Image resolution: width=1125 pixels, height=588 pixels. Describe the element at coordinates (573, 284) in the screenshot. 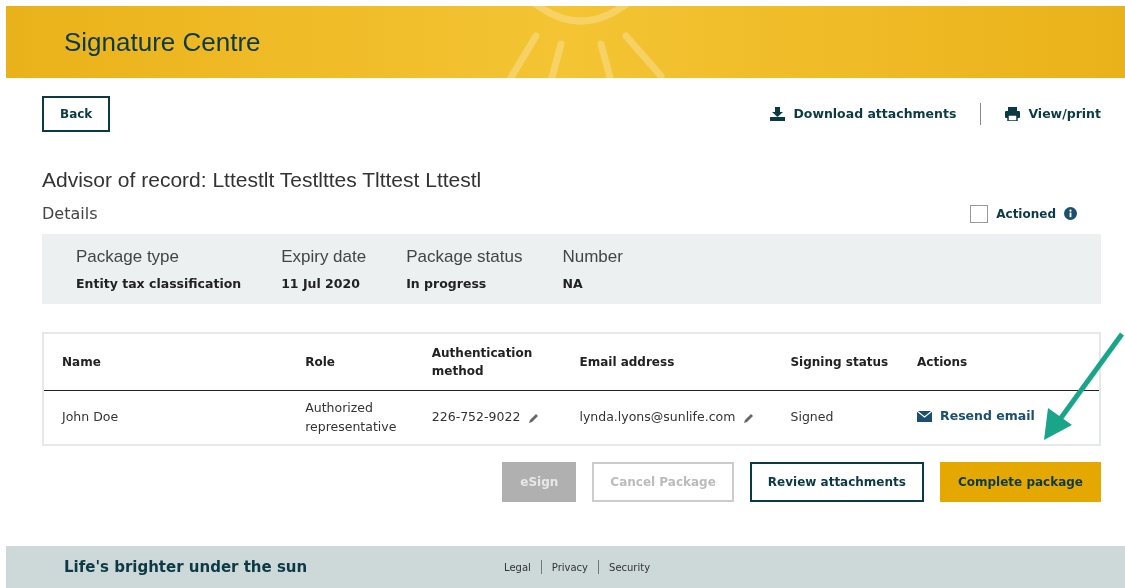

I see `detail-value: NA` at that location.